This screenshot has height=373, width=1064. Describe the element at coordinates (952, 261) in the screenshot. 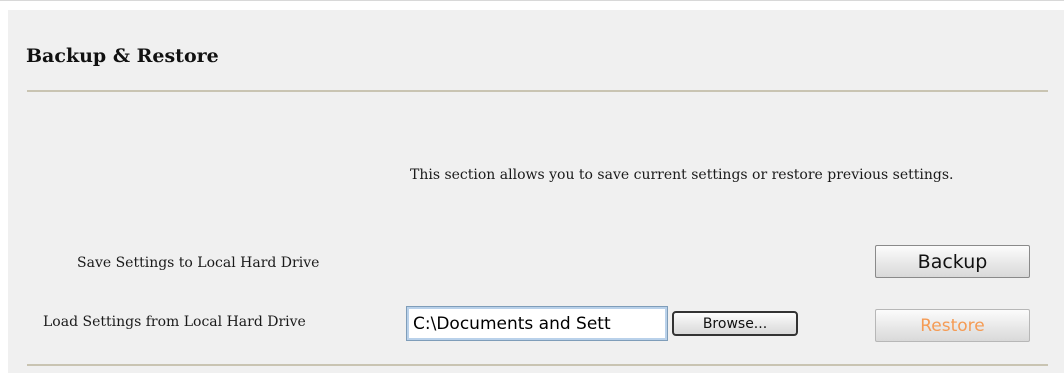

I see `backup-button: Backup` at that location.